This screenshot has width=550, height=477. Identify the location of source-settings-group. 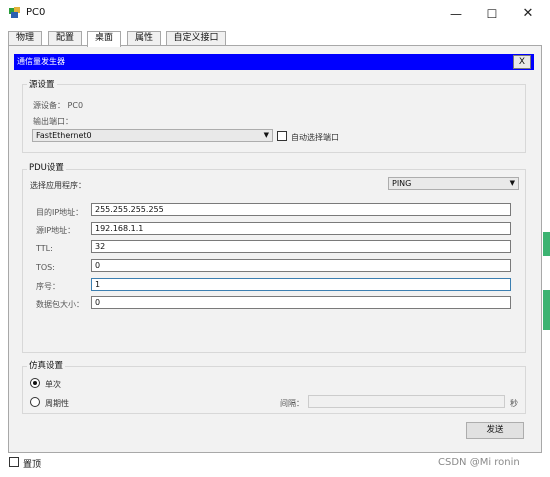
(274, 118).